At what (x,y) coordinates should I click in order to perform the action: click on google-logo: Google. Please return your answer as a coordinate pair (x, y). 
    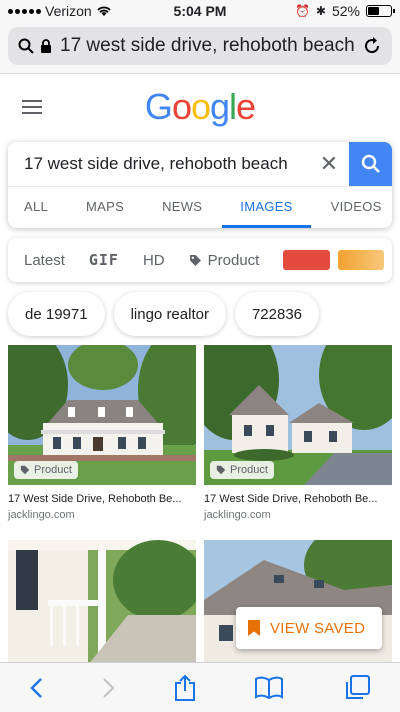
    Looking at the image, I should click on (200, 107).